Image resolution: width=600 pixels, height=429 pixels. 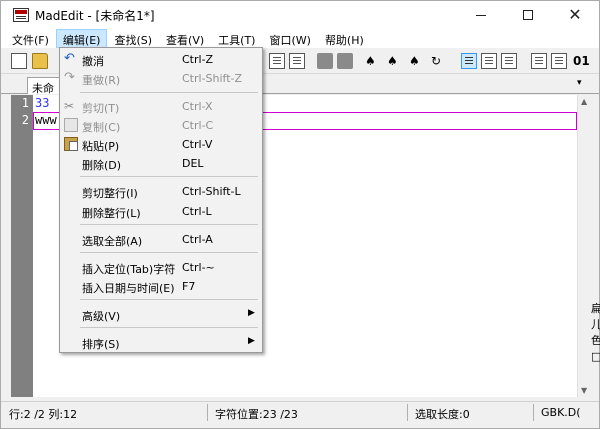 What do you see at coordinates (581, 61) in the screenshot?
I see `binary-icon: 01` at bounding box center [581, 61].